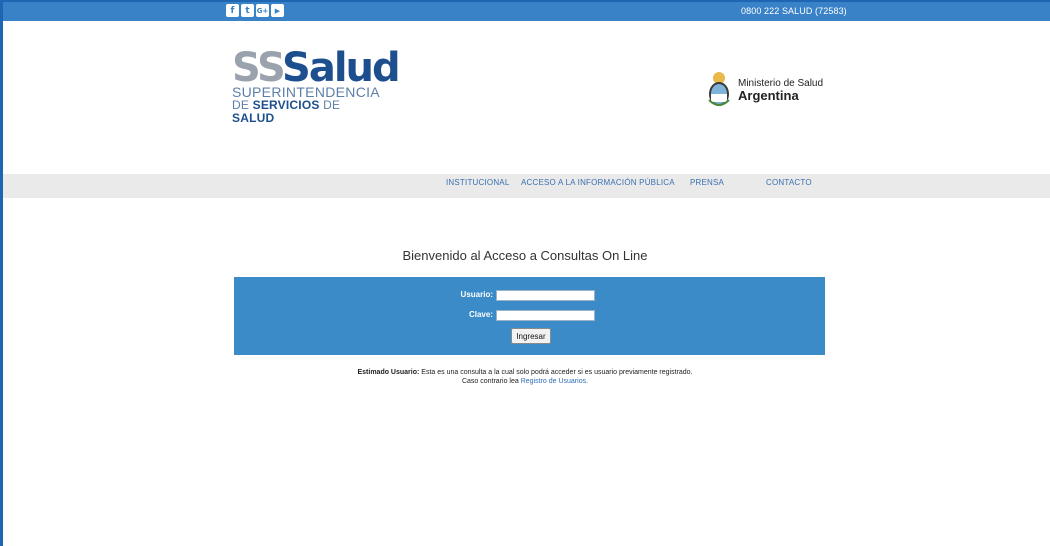 The width and height of the screenshot is (1050, 546). I want to click on youtube-icon: ▶, so click(277, 10).